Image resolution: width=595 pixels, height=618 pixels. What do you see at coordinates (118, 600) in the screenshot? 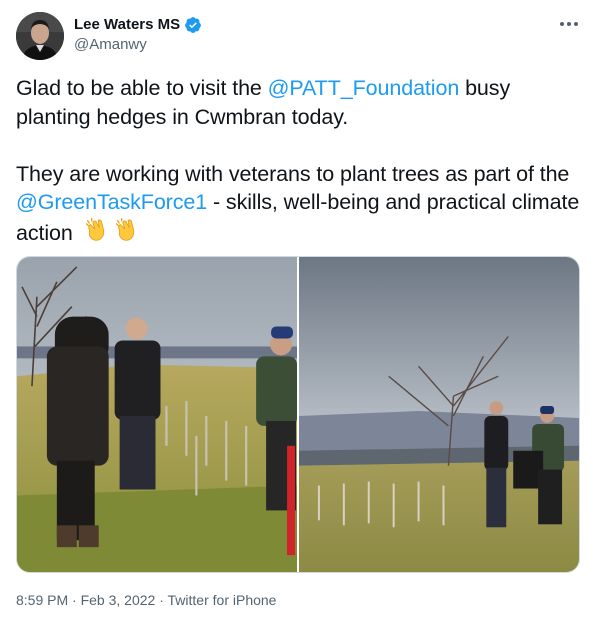
I see `tweet-date: Feb 3, 2022` at bounding box center [118, 600].